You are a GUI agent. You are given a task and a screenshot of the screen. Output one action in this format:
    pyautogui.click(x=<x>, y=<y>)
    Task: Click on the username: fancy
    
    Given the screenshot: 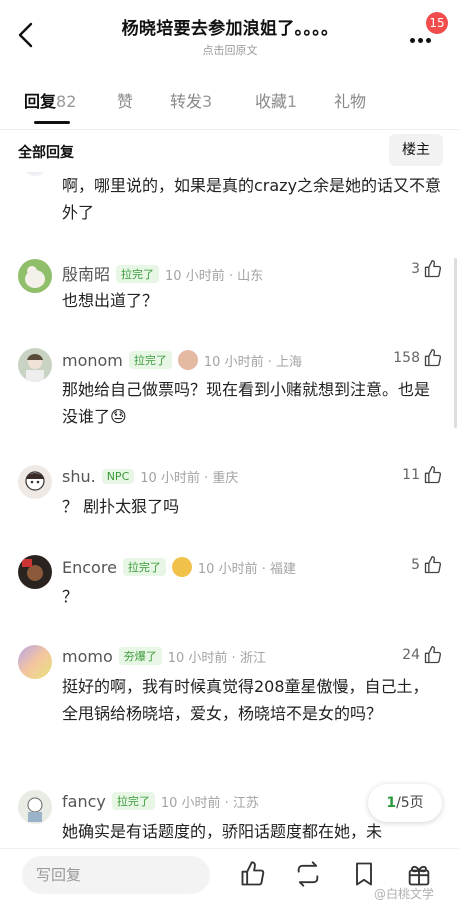 What is the action you would take?
    pyautogui.click(x=84, y=801)
    